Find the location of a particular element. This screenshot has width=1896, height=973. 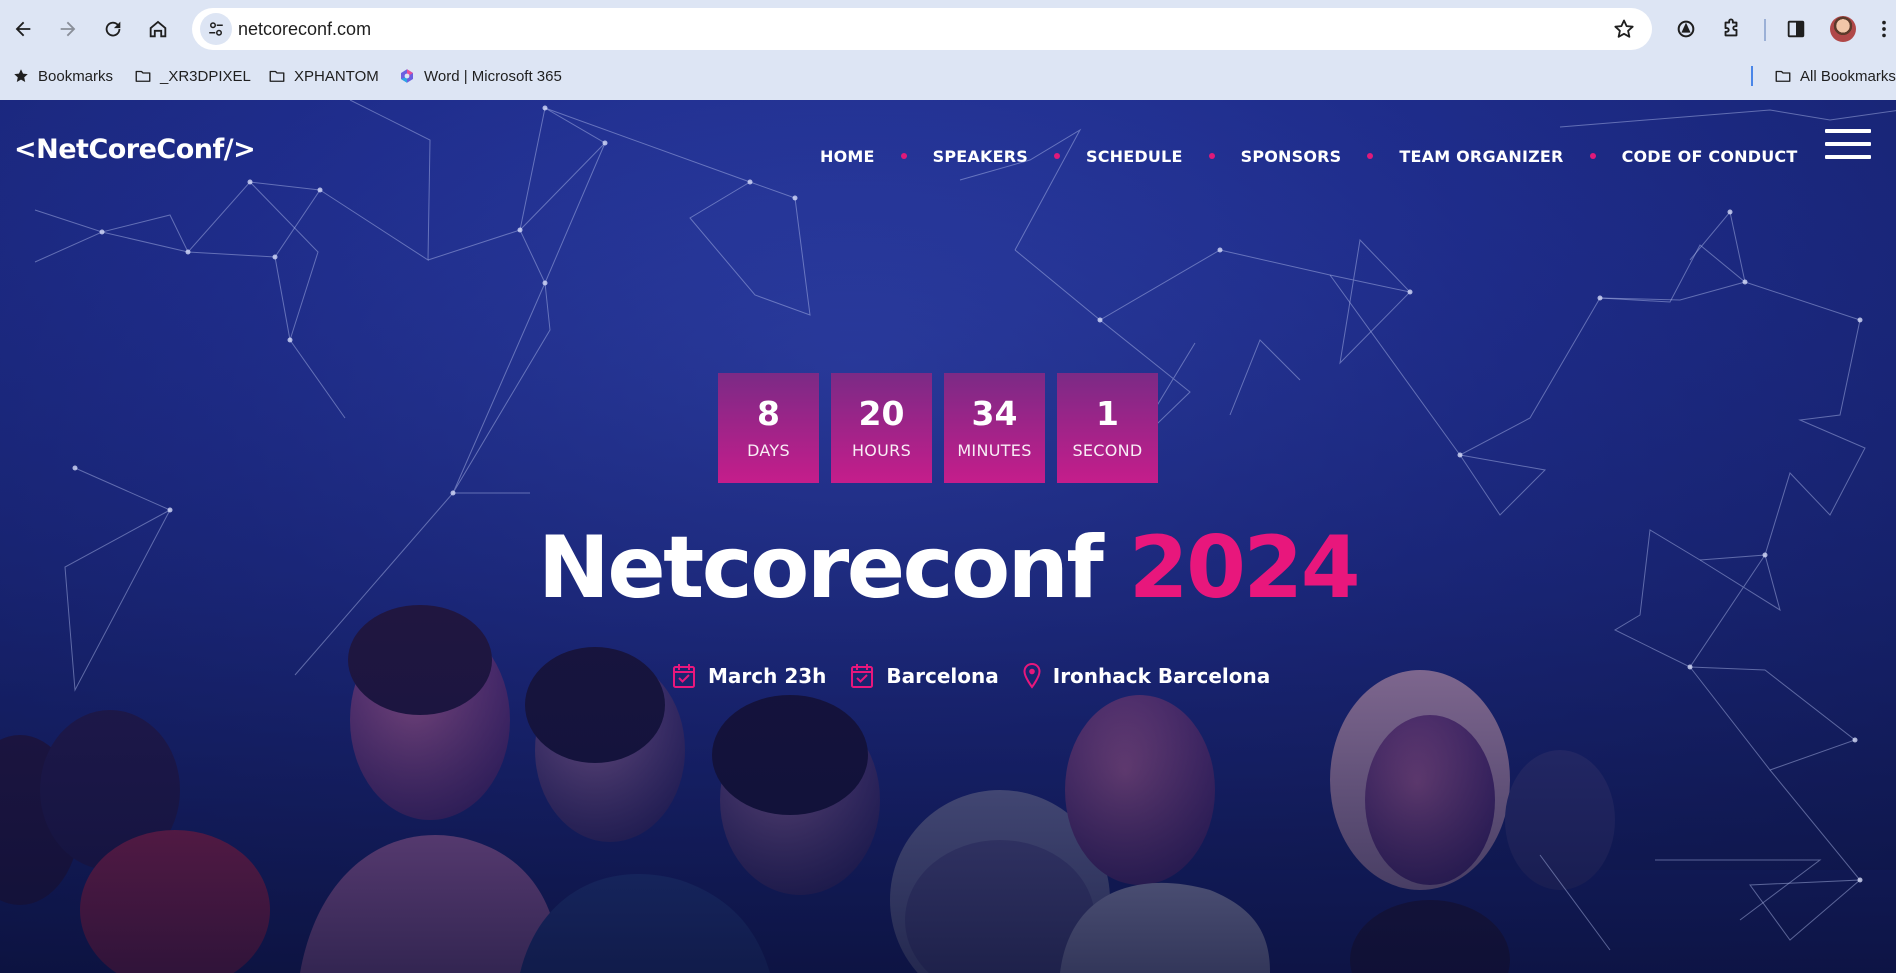

countdown-label: SECOND is located at coordinates (1107, 450).